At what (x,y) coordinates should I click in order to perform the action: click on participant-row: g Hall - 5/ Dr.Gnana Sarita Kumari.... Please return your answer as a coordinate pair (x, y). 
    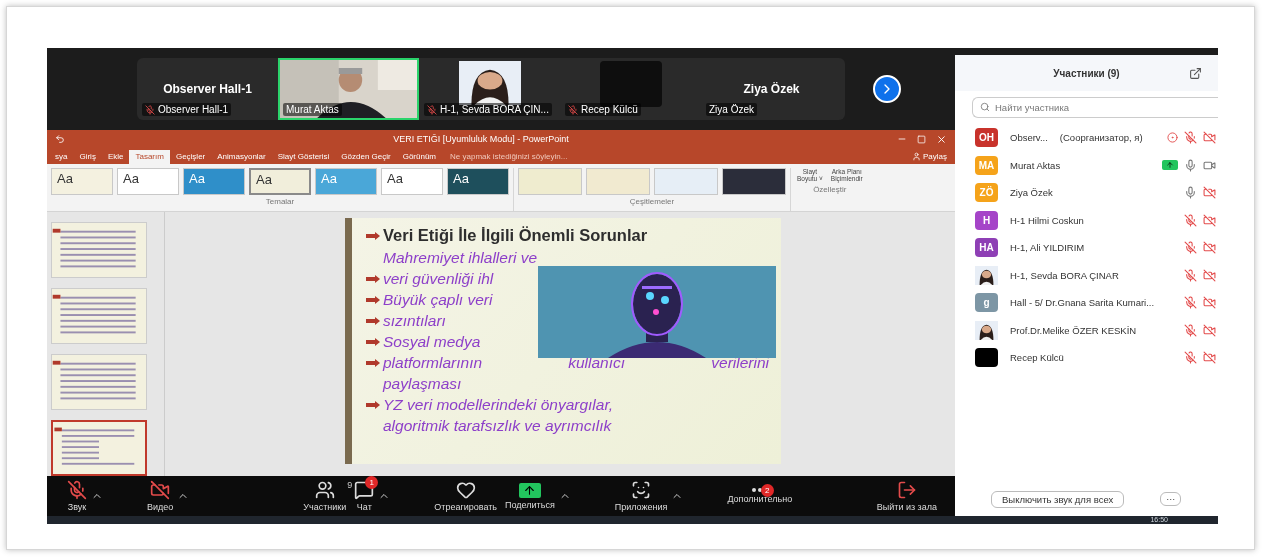
    Looking at the image, I should click on (1086, 303).